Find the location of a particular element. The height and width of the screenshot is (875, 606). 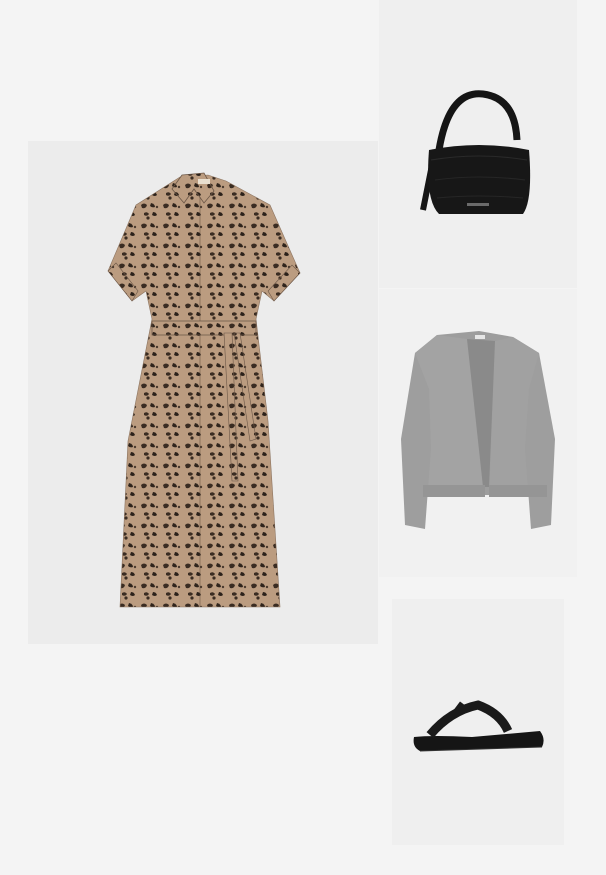

black-sandal-image is located at coordinates (478, 726).